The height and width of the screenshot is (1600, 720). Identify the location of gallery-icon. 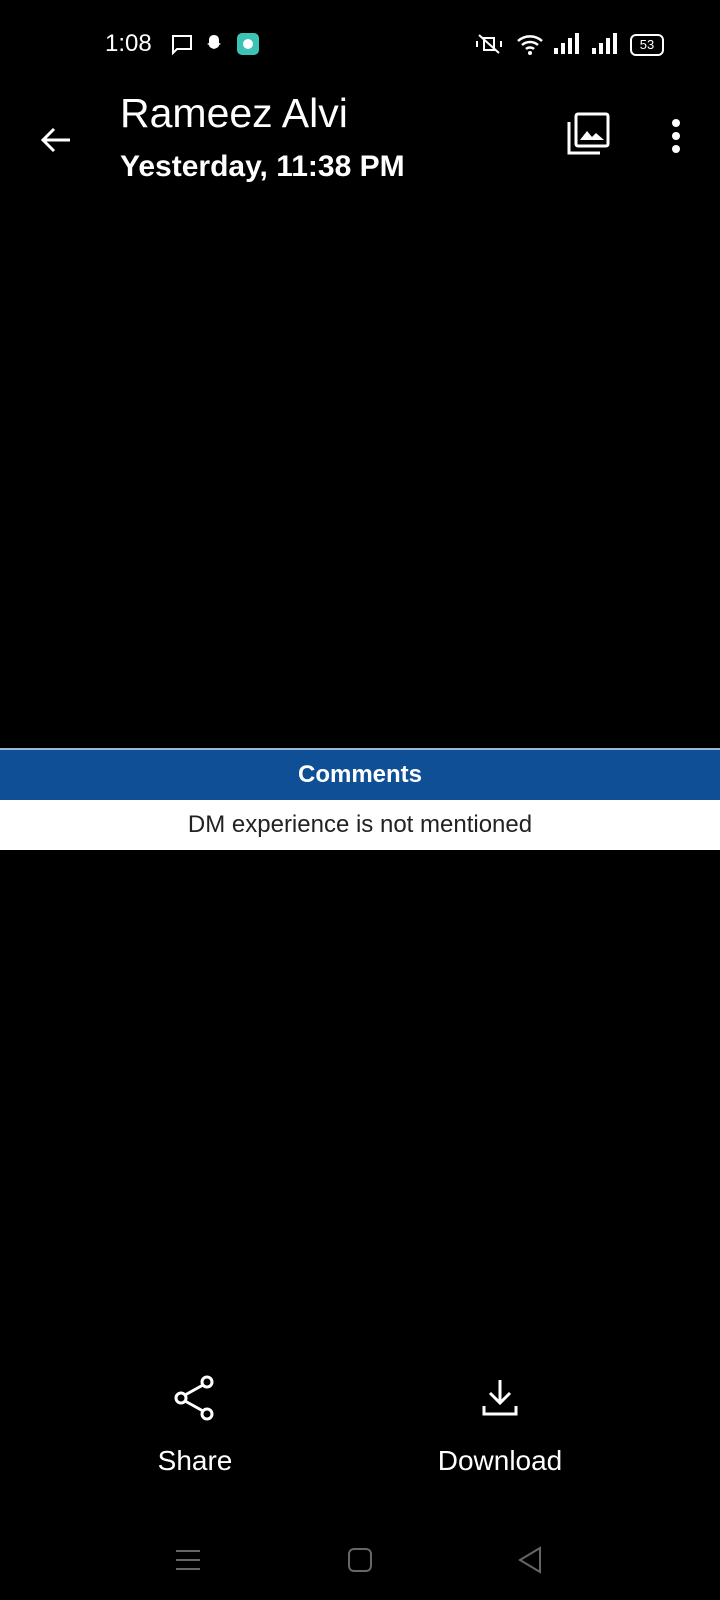
(588, 133).